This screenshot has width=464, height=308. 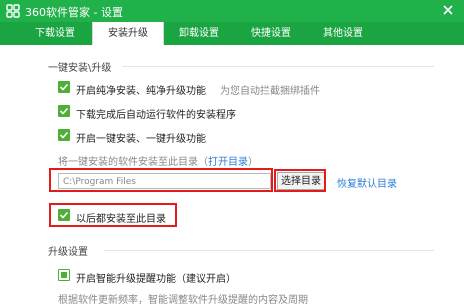 I want to click on dir-prompt: 将一键安装的软件安装至此目录（打开目录）, so click(x=158, y=160).